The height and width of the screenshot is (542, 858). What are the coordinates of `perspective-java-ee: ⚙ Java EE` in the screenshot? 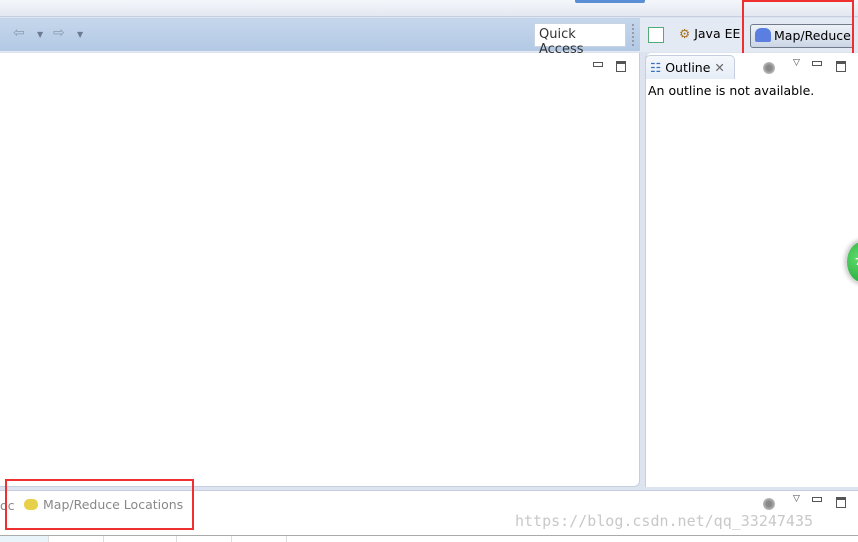 It's located at (709, 33).